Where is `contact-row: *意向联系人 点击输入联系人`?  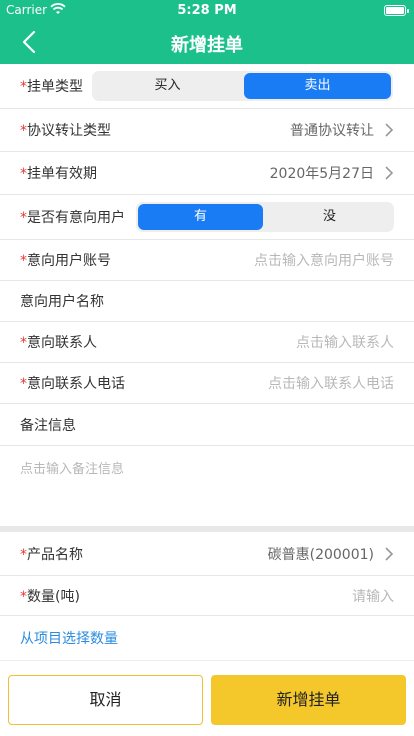 contact-row: *意向联系人 点击输入联系人 is located at coordinates (207, 342).